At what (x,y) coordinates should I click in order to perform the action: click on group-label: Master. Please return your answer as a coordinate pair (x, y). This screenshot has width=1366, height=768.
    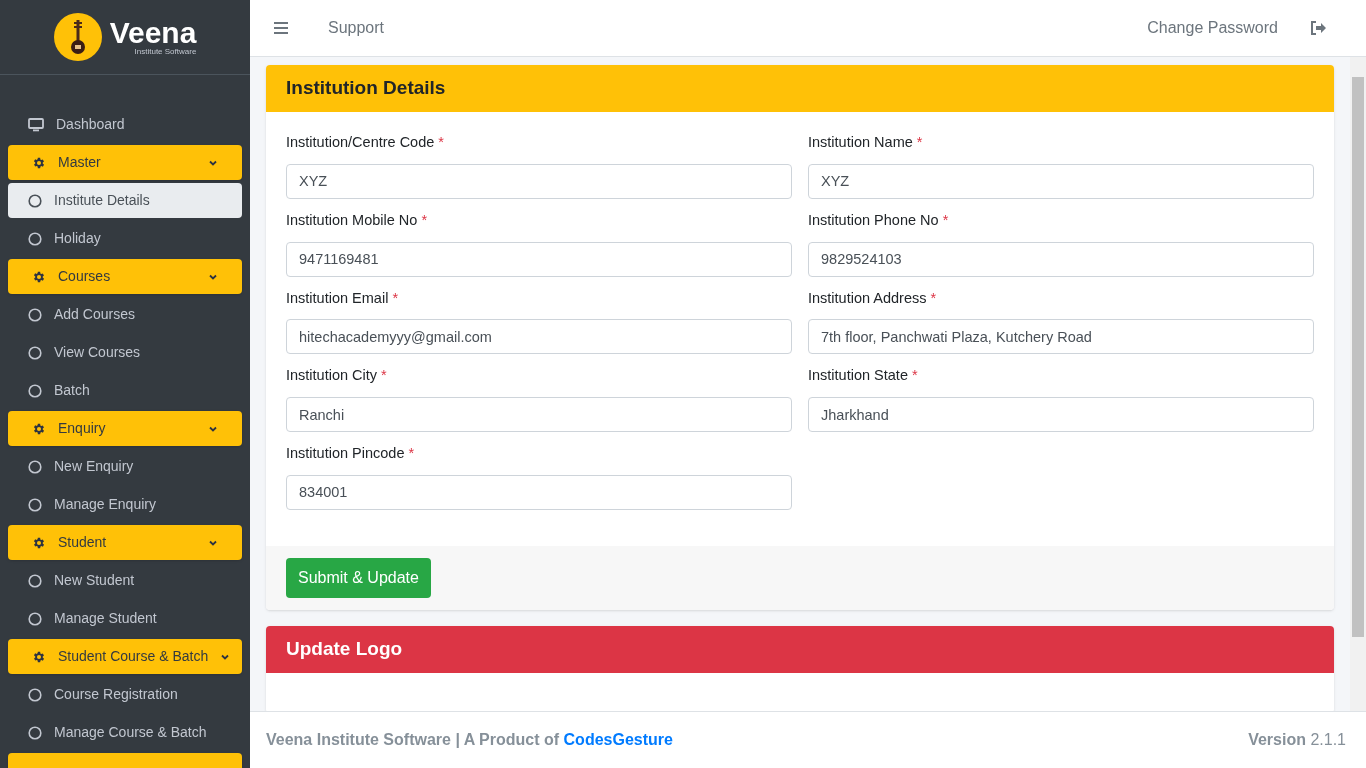
    Looking at the image, I should click on (80, 162).